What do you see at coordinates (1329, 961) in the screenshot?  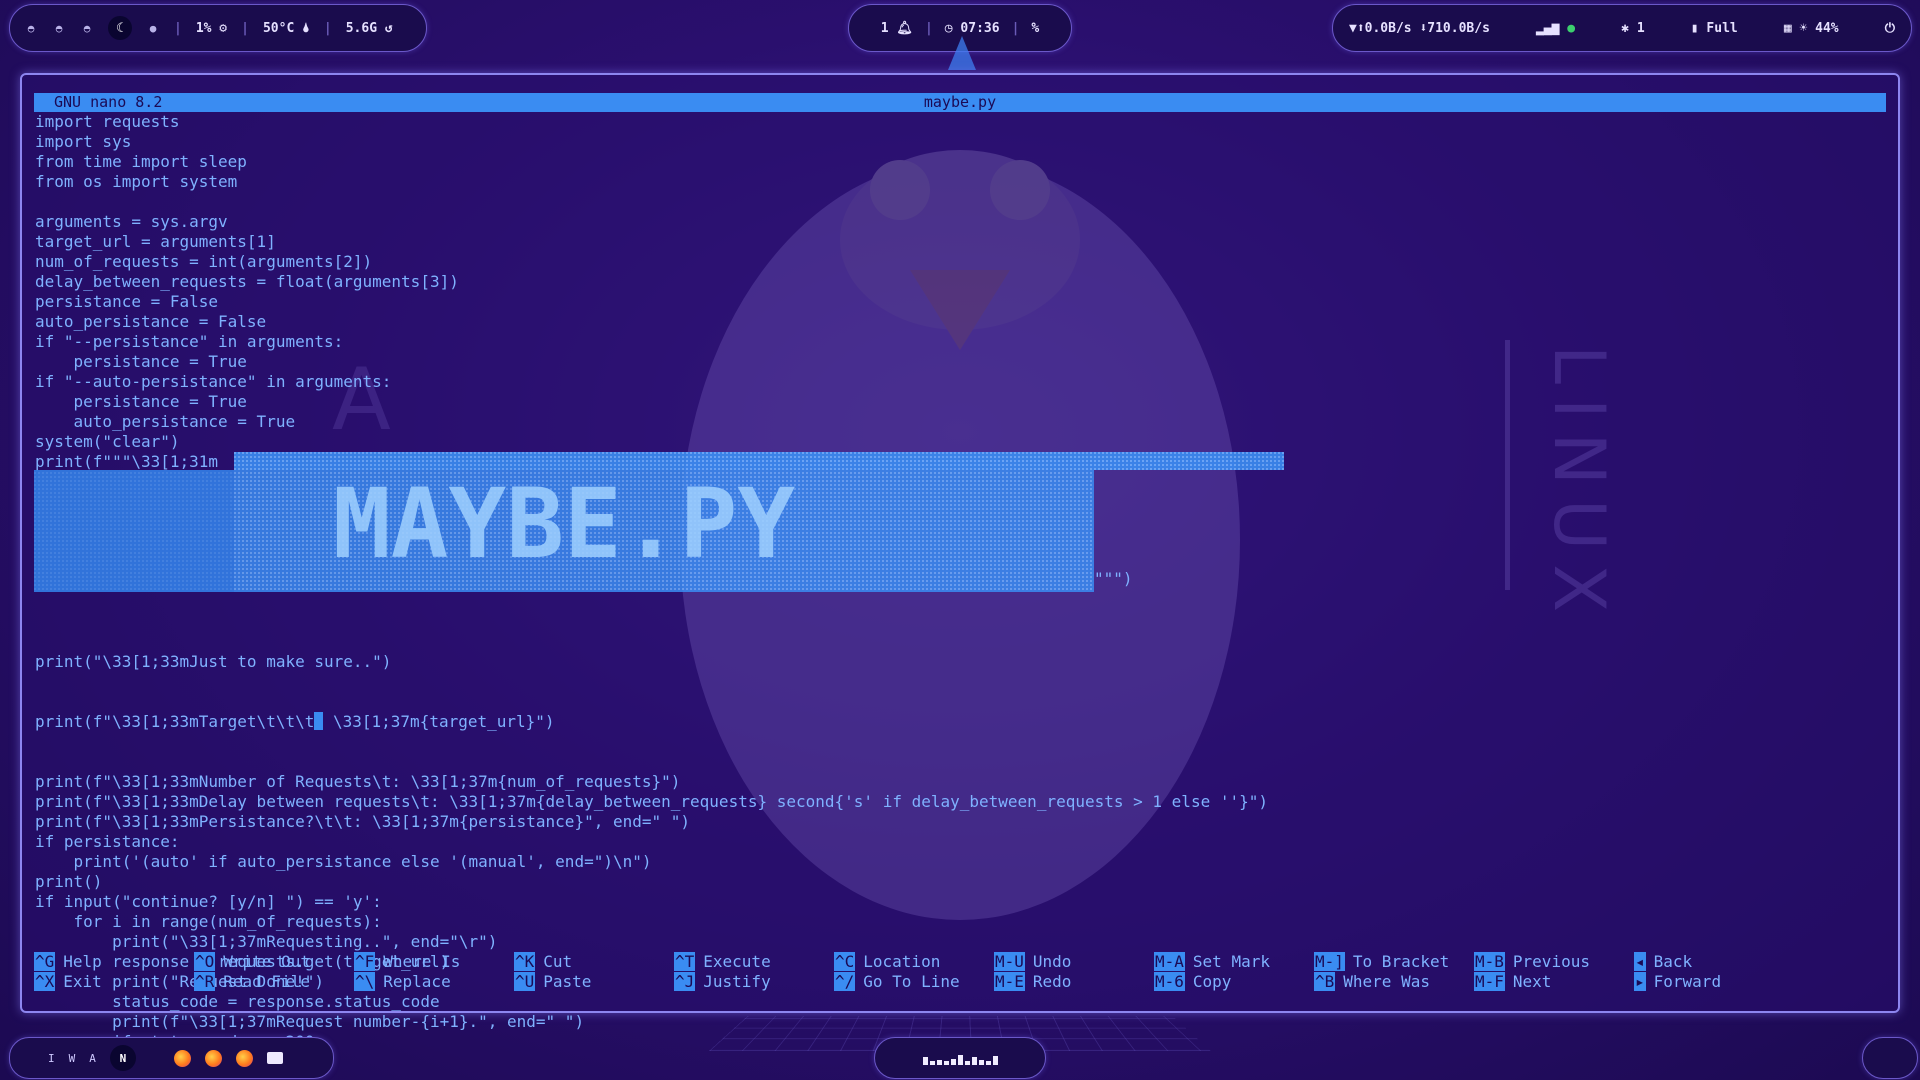 I see `shortcut-key: M-]` at bounding box center [1329, 961].